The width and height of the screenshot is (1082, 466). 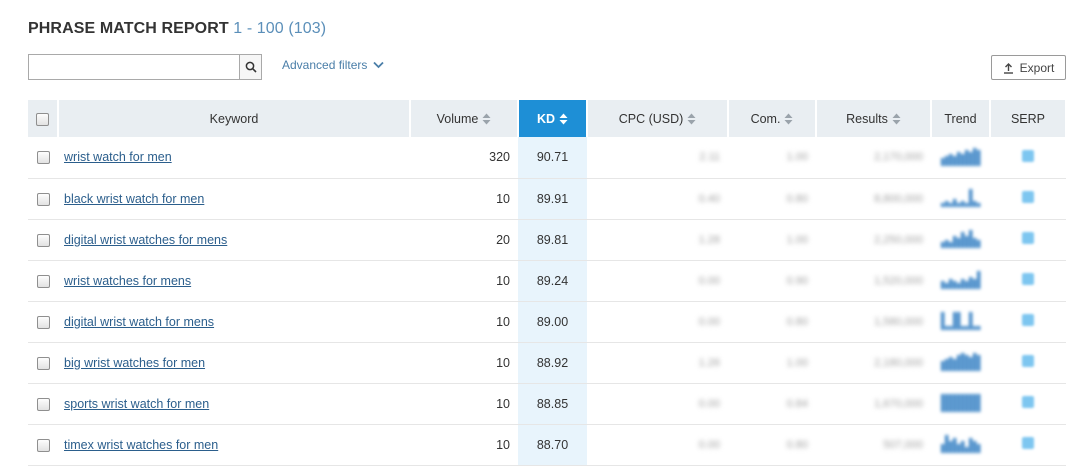 What do you see at coordinates (134, 199) in the screenshot?
I see `keyword-link: black wrist watch for men` at bounding box center [134, 199].